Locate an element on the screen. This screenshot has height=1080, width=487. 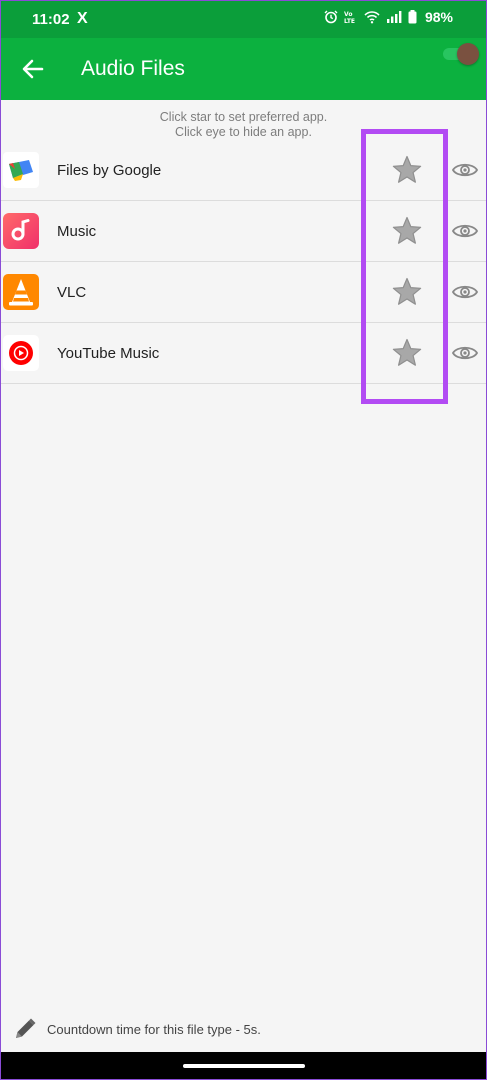
battery-icon is located at coordinates (412, 17).